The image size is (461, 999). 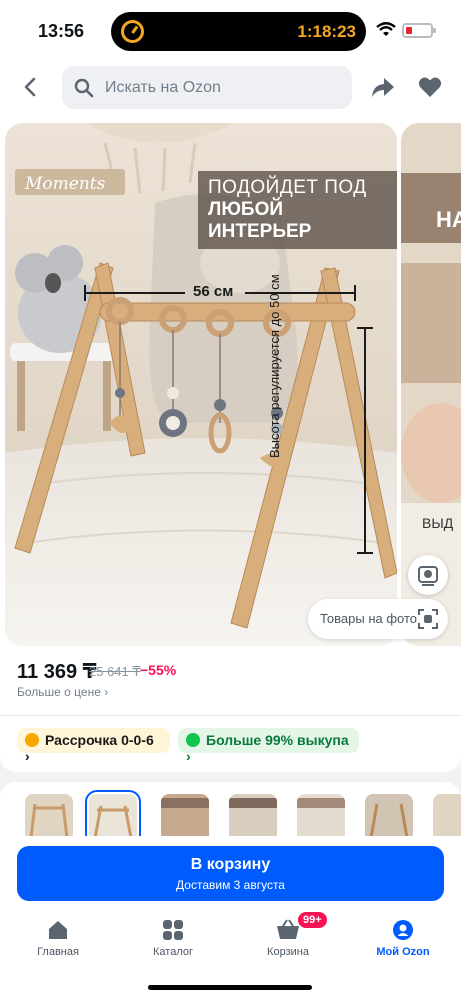 I want to click on scan-icon, so click(x=428, y=619).